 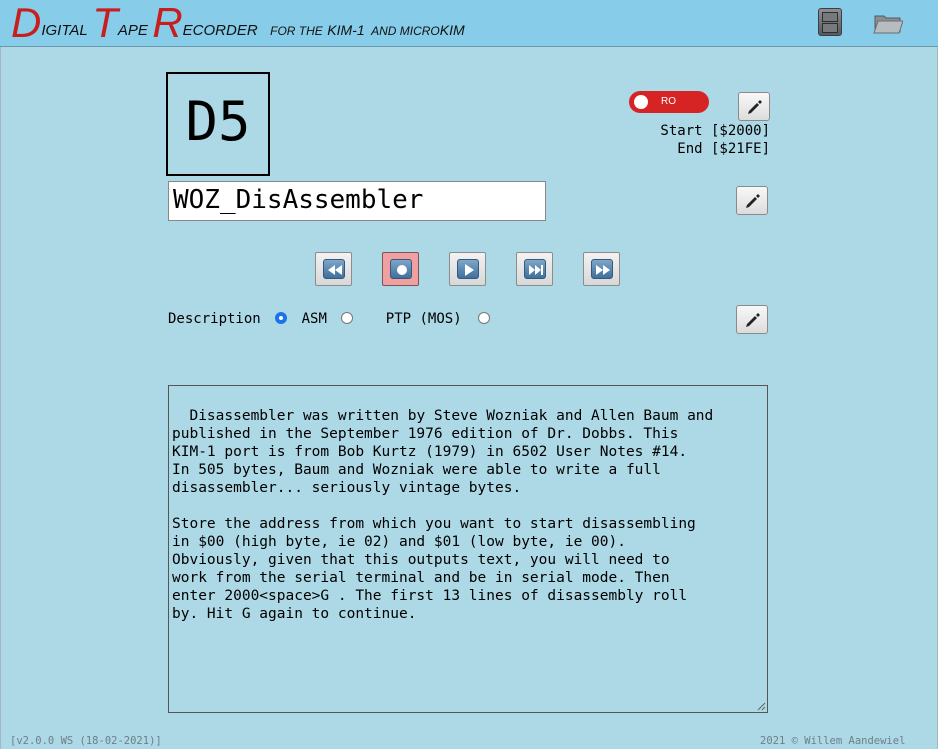 I want to click on record-icon, so click(x=402, y=270).